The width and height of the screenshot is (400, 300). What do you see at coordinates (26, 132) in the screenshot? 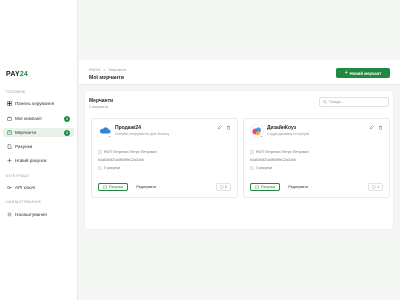
I see `sidebar-item-label: Мерчанти` at bounding box center [26, 132].